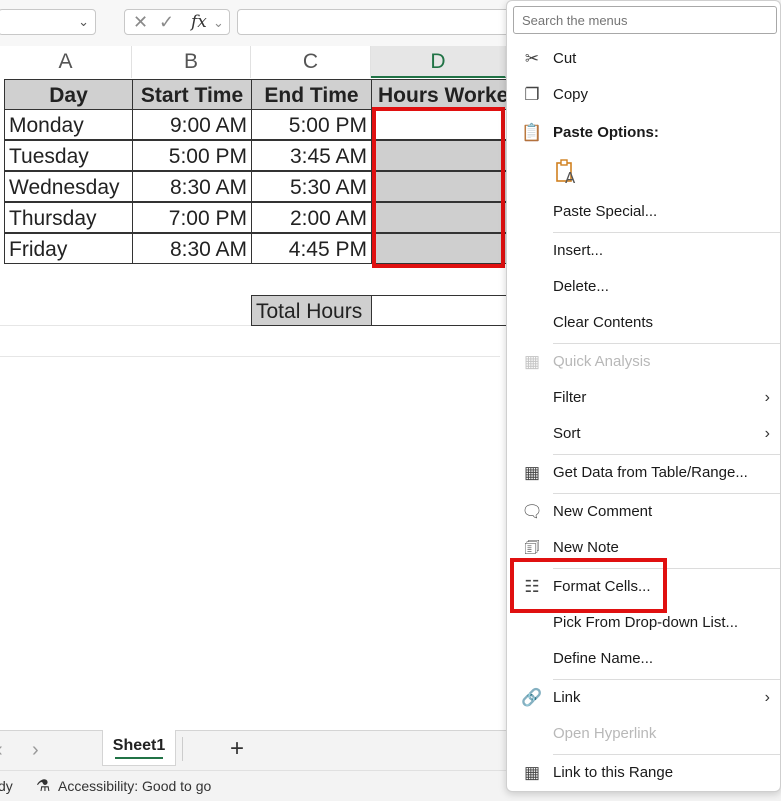 Image resolution: width=781 pixels, height=801 pixels. I want to click on copy-icon: ❐, so click(532, 94).